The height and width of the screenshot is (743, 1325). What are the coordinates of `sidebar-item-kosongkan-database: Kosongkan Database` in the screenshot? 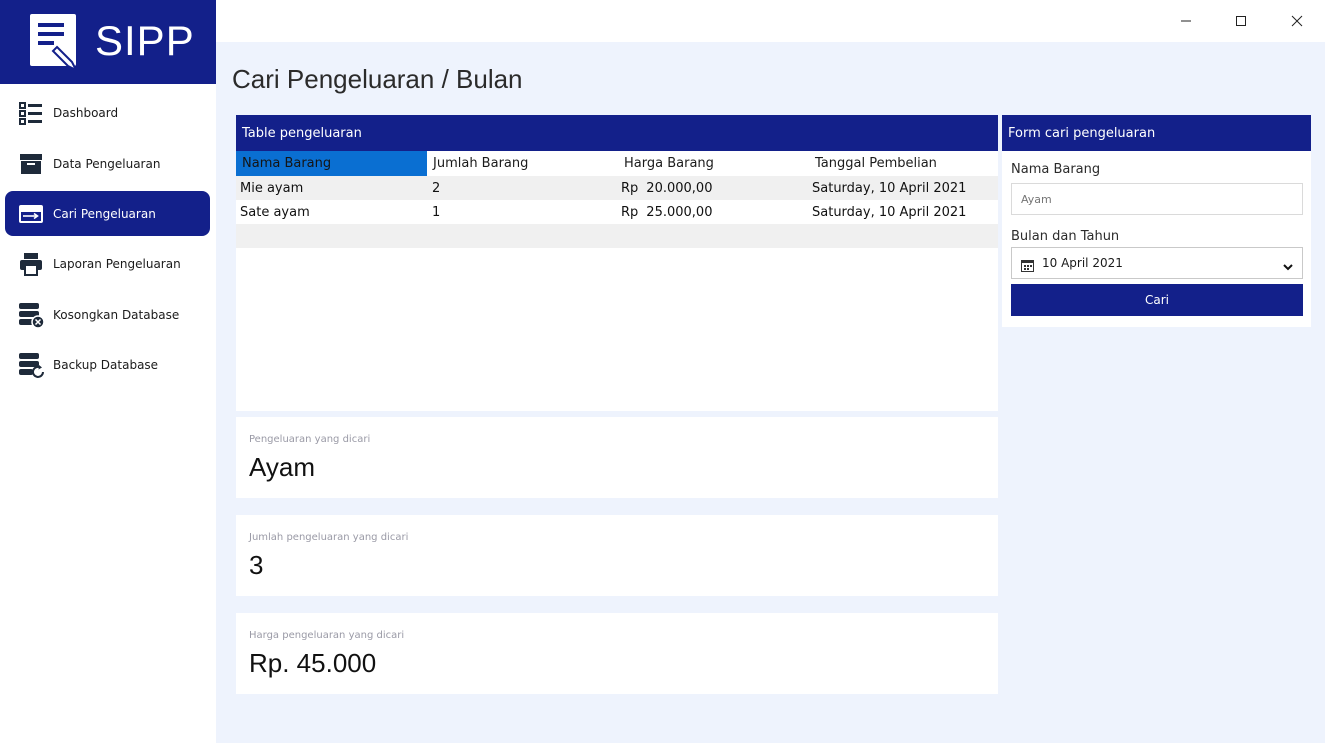 It's located at (107, 314).